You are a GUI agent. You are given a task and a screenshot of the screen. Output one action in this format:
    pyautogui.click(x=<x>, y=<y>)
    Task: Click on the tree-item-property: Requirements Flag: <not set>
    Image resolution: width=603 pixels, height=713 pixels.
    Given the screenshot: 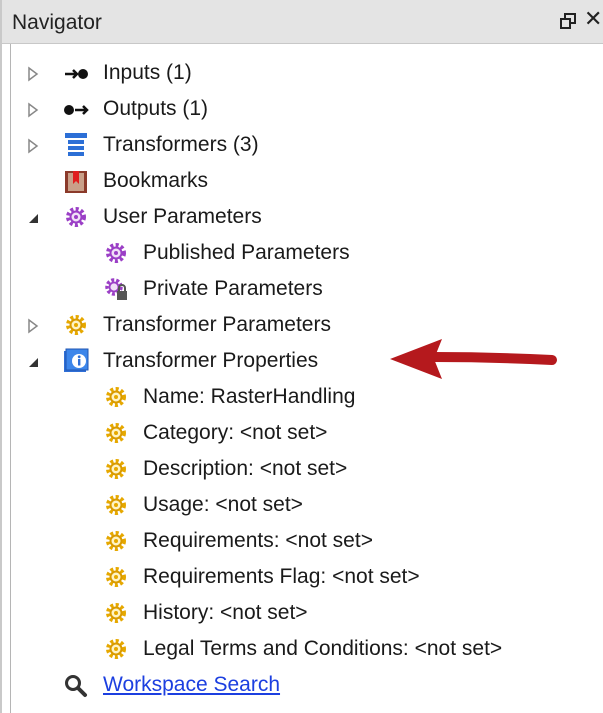 What is the action you would take?
    pyautogui.click(x=306, y=578)
    